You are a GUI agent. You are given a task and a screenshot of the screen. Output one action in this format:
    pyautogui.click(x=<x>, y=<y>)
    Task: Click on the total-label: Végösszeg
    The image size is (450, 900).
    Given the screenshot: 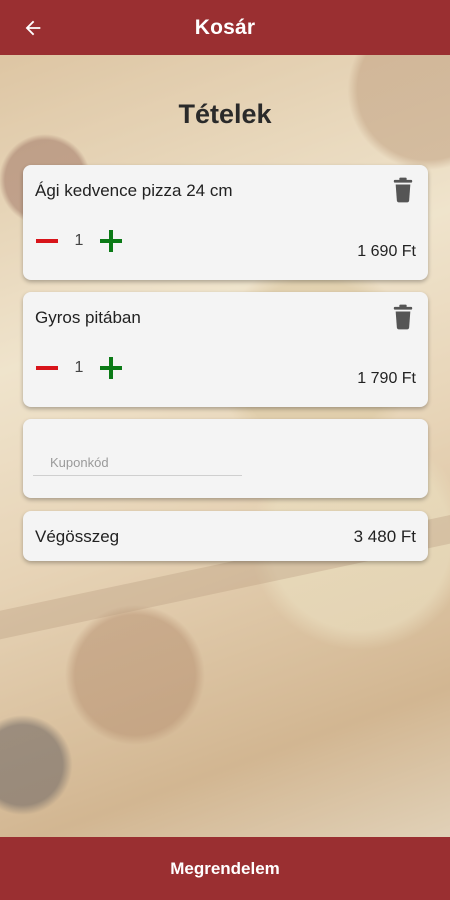 What is the action you would take?
    pyautogui.click(x=77, y=536)
    